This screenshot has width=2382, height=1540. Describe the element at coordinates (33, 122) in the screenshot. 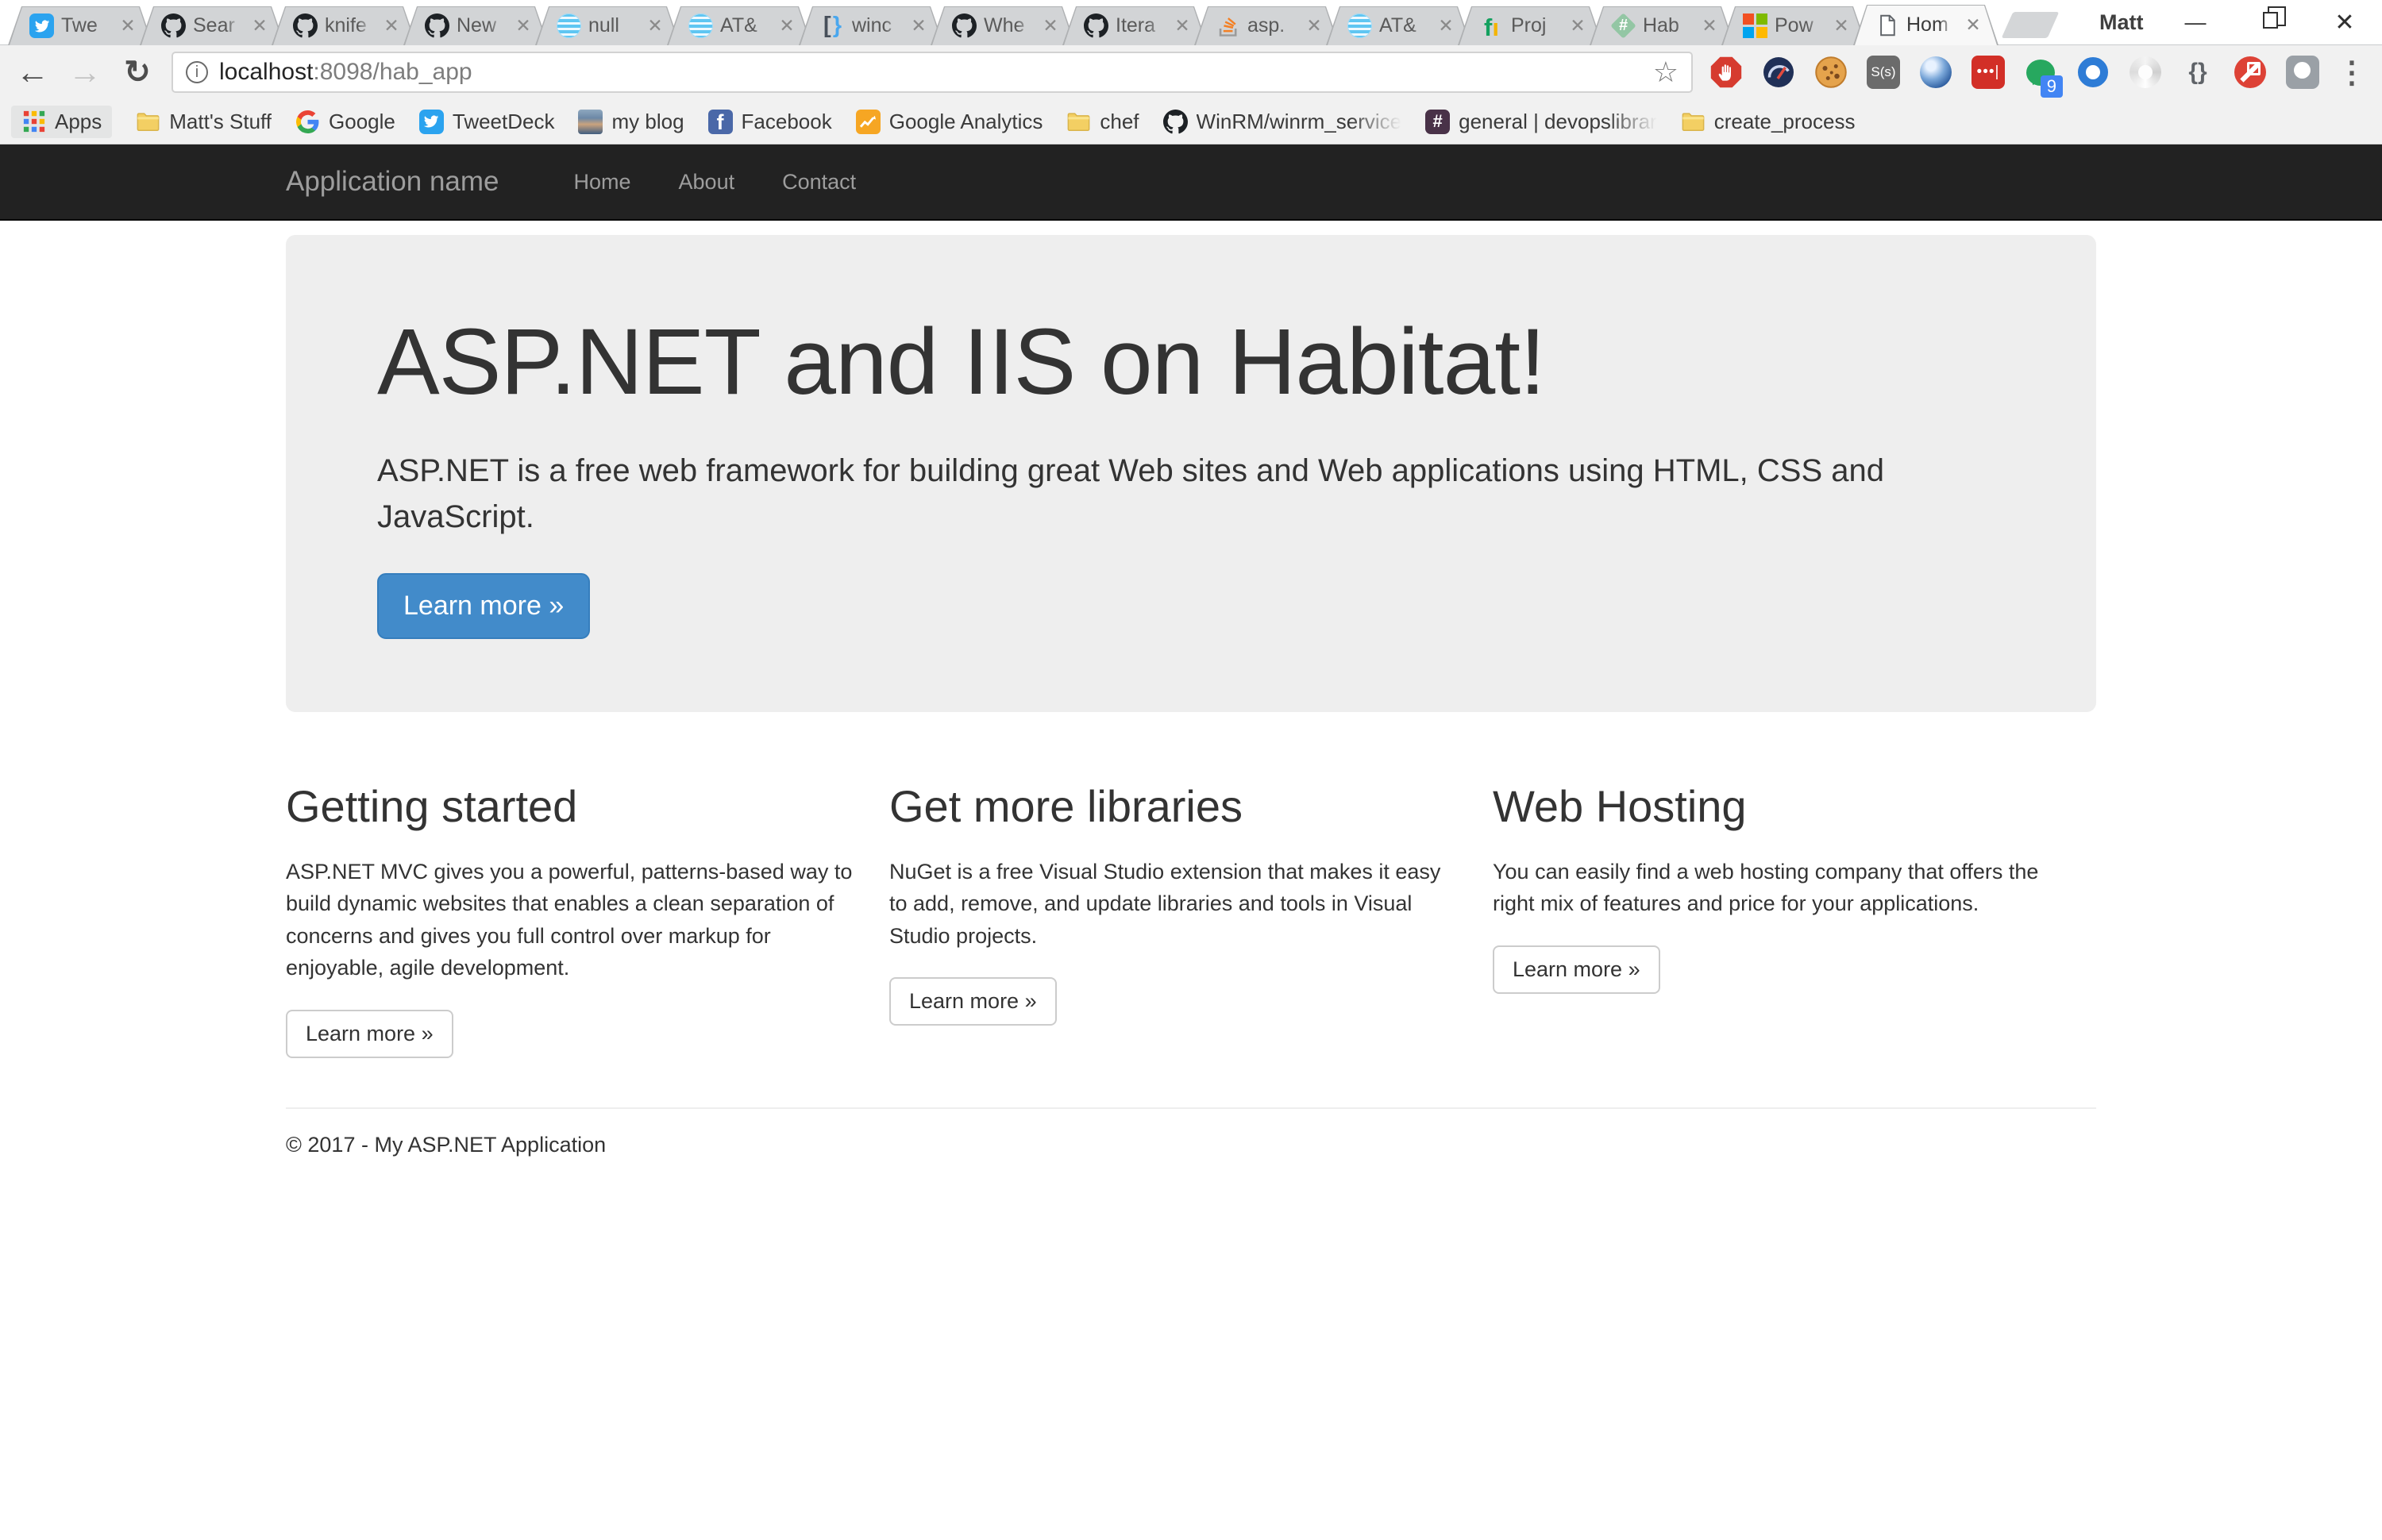

I see `apps-grid-icon` at that location.